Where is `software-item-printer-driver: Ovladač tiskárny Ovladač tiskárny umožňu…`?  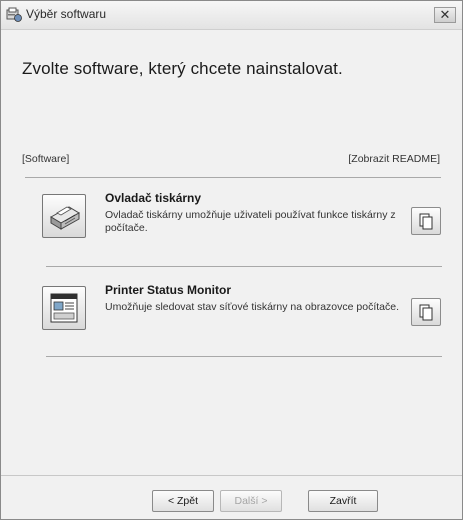
software-item-printer-driver: Ovladač tiskárny Ovladač tiskárny umožňu… is located at coordinates (242, 221).